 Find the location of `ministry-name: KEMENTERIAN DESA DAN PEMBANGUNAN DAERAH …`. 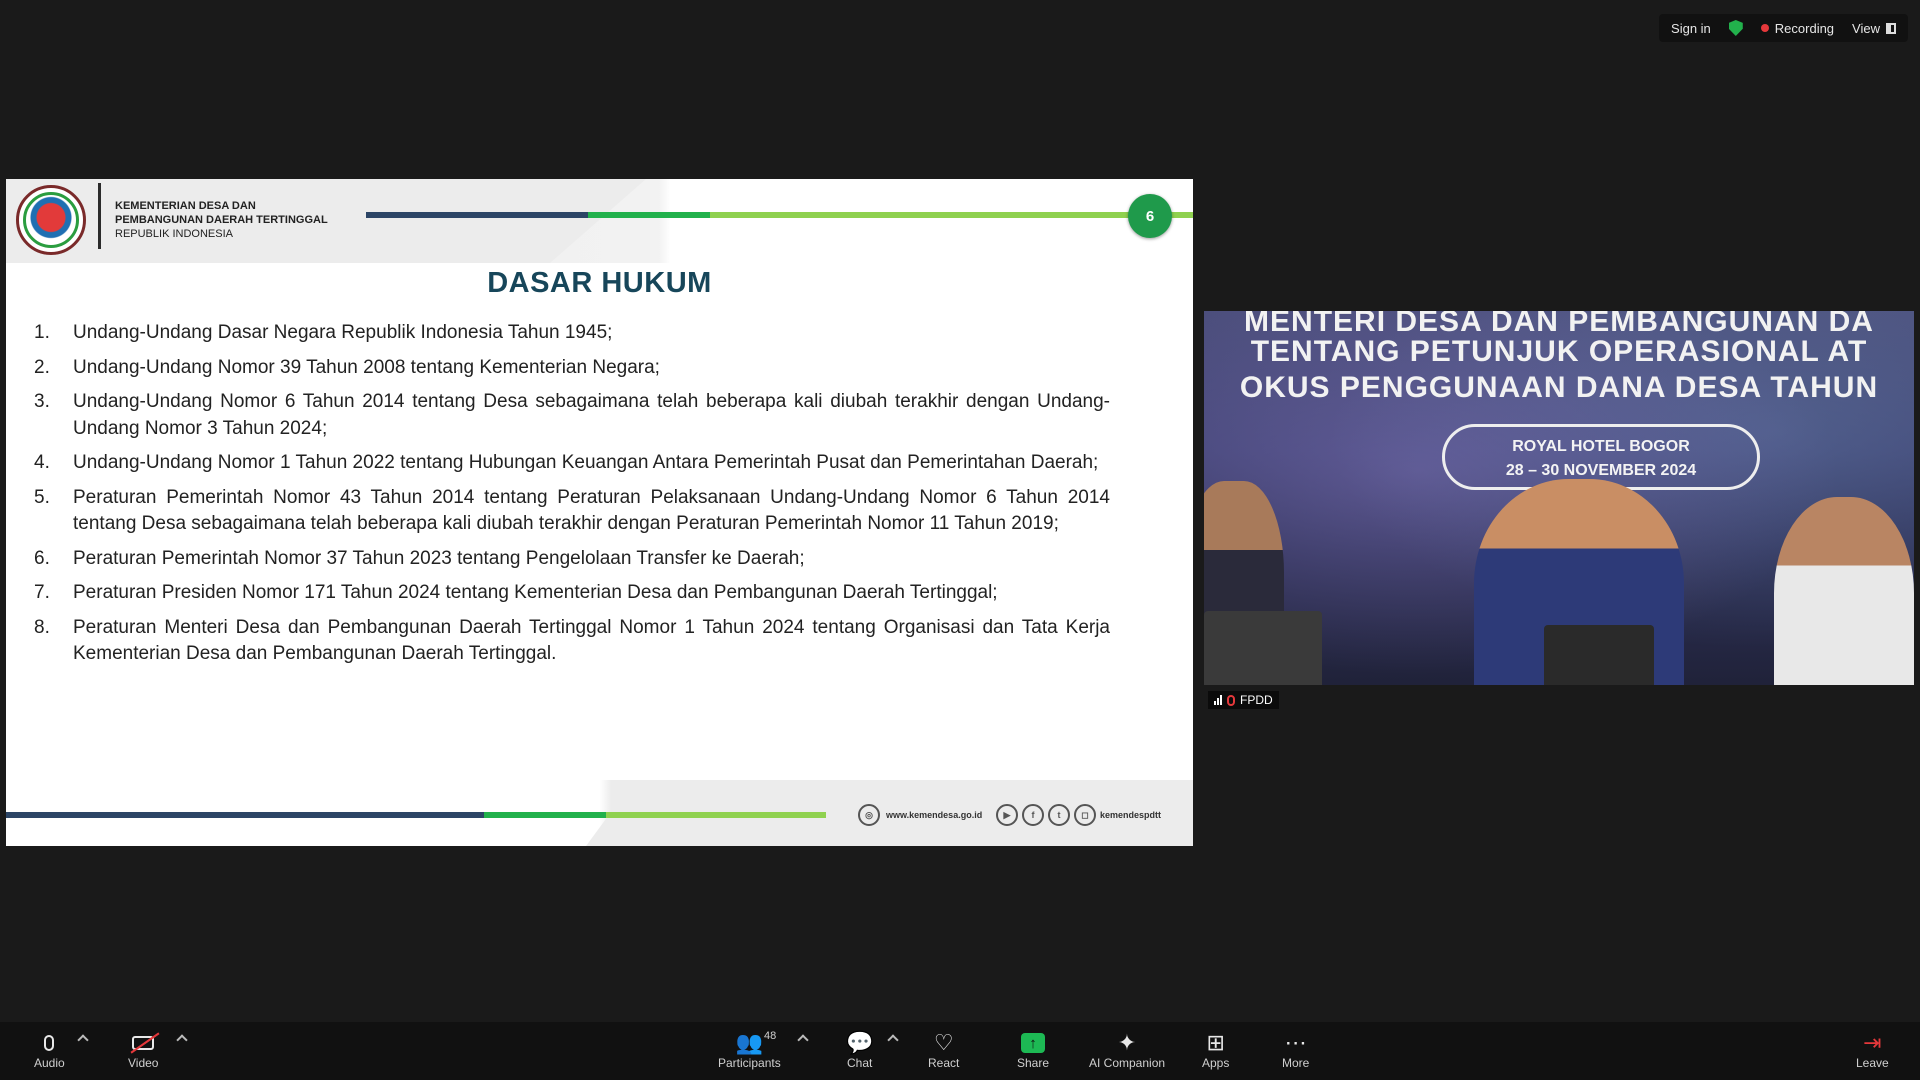

ministry-name: KEMENTERIAN DESA DAN PEMBANGUNAN DAERAH … is located at coordinates (221, 220).